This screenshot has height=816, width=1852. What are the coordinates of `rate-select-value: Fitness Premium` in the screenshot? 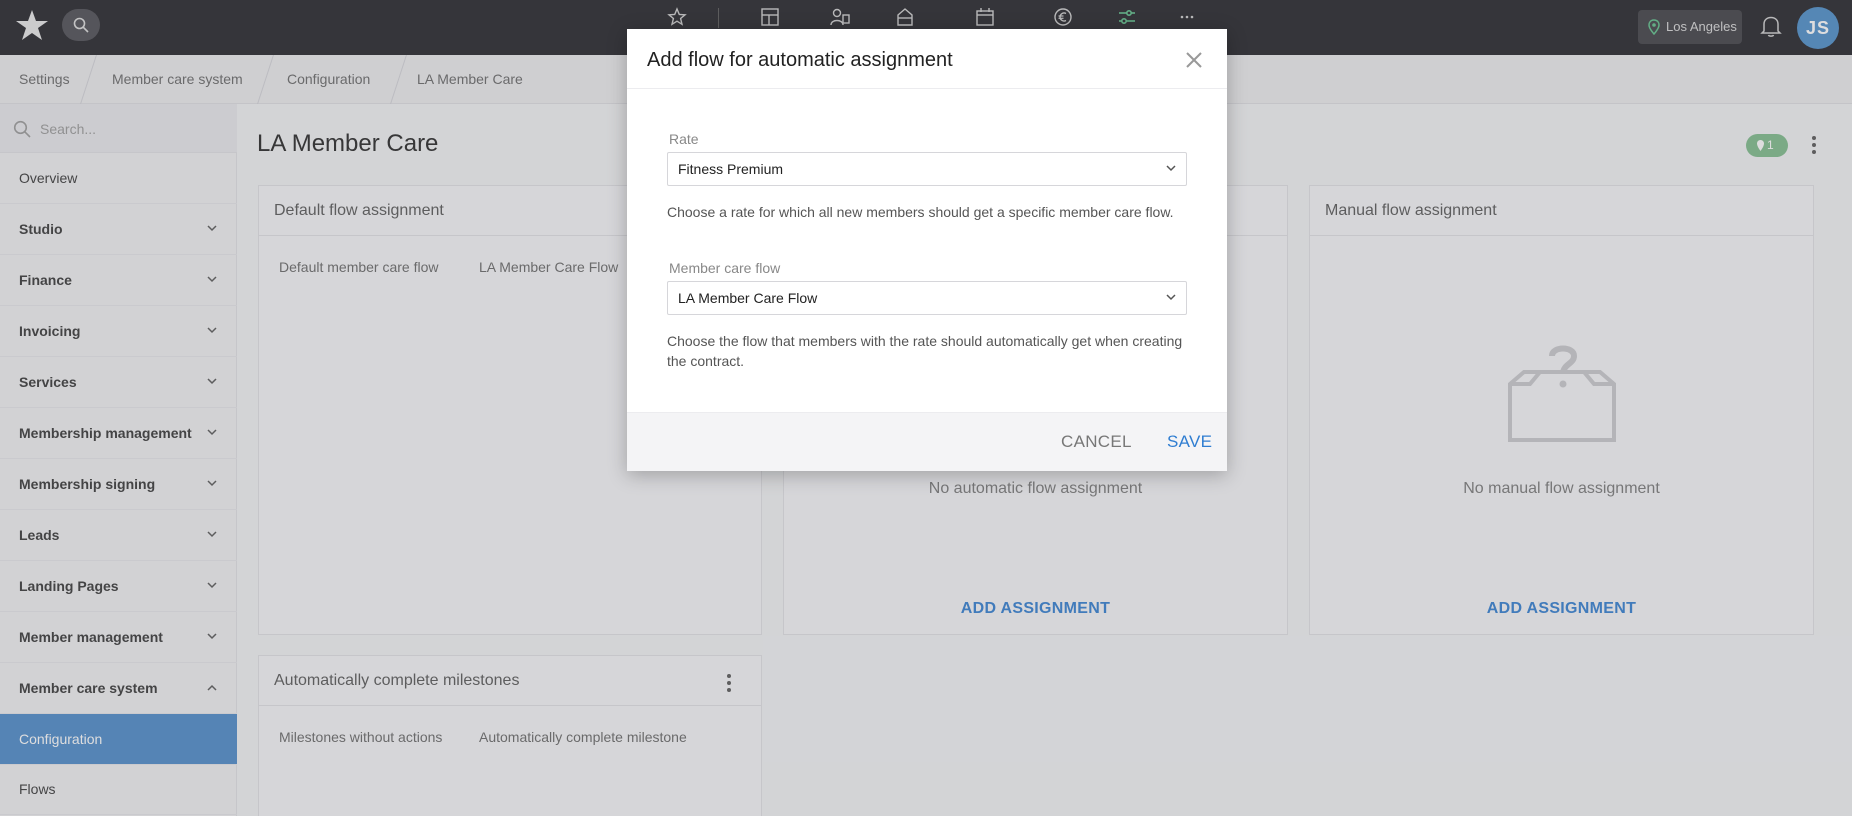 It's located at (731, 169).